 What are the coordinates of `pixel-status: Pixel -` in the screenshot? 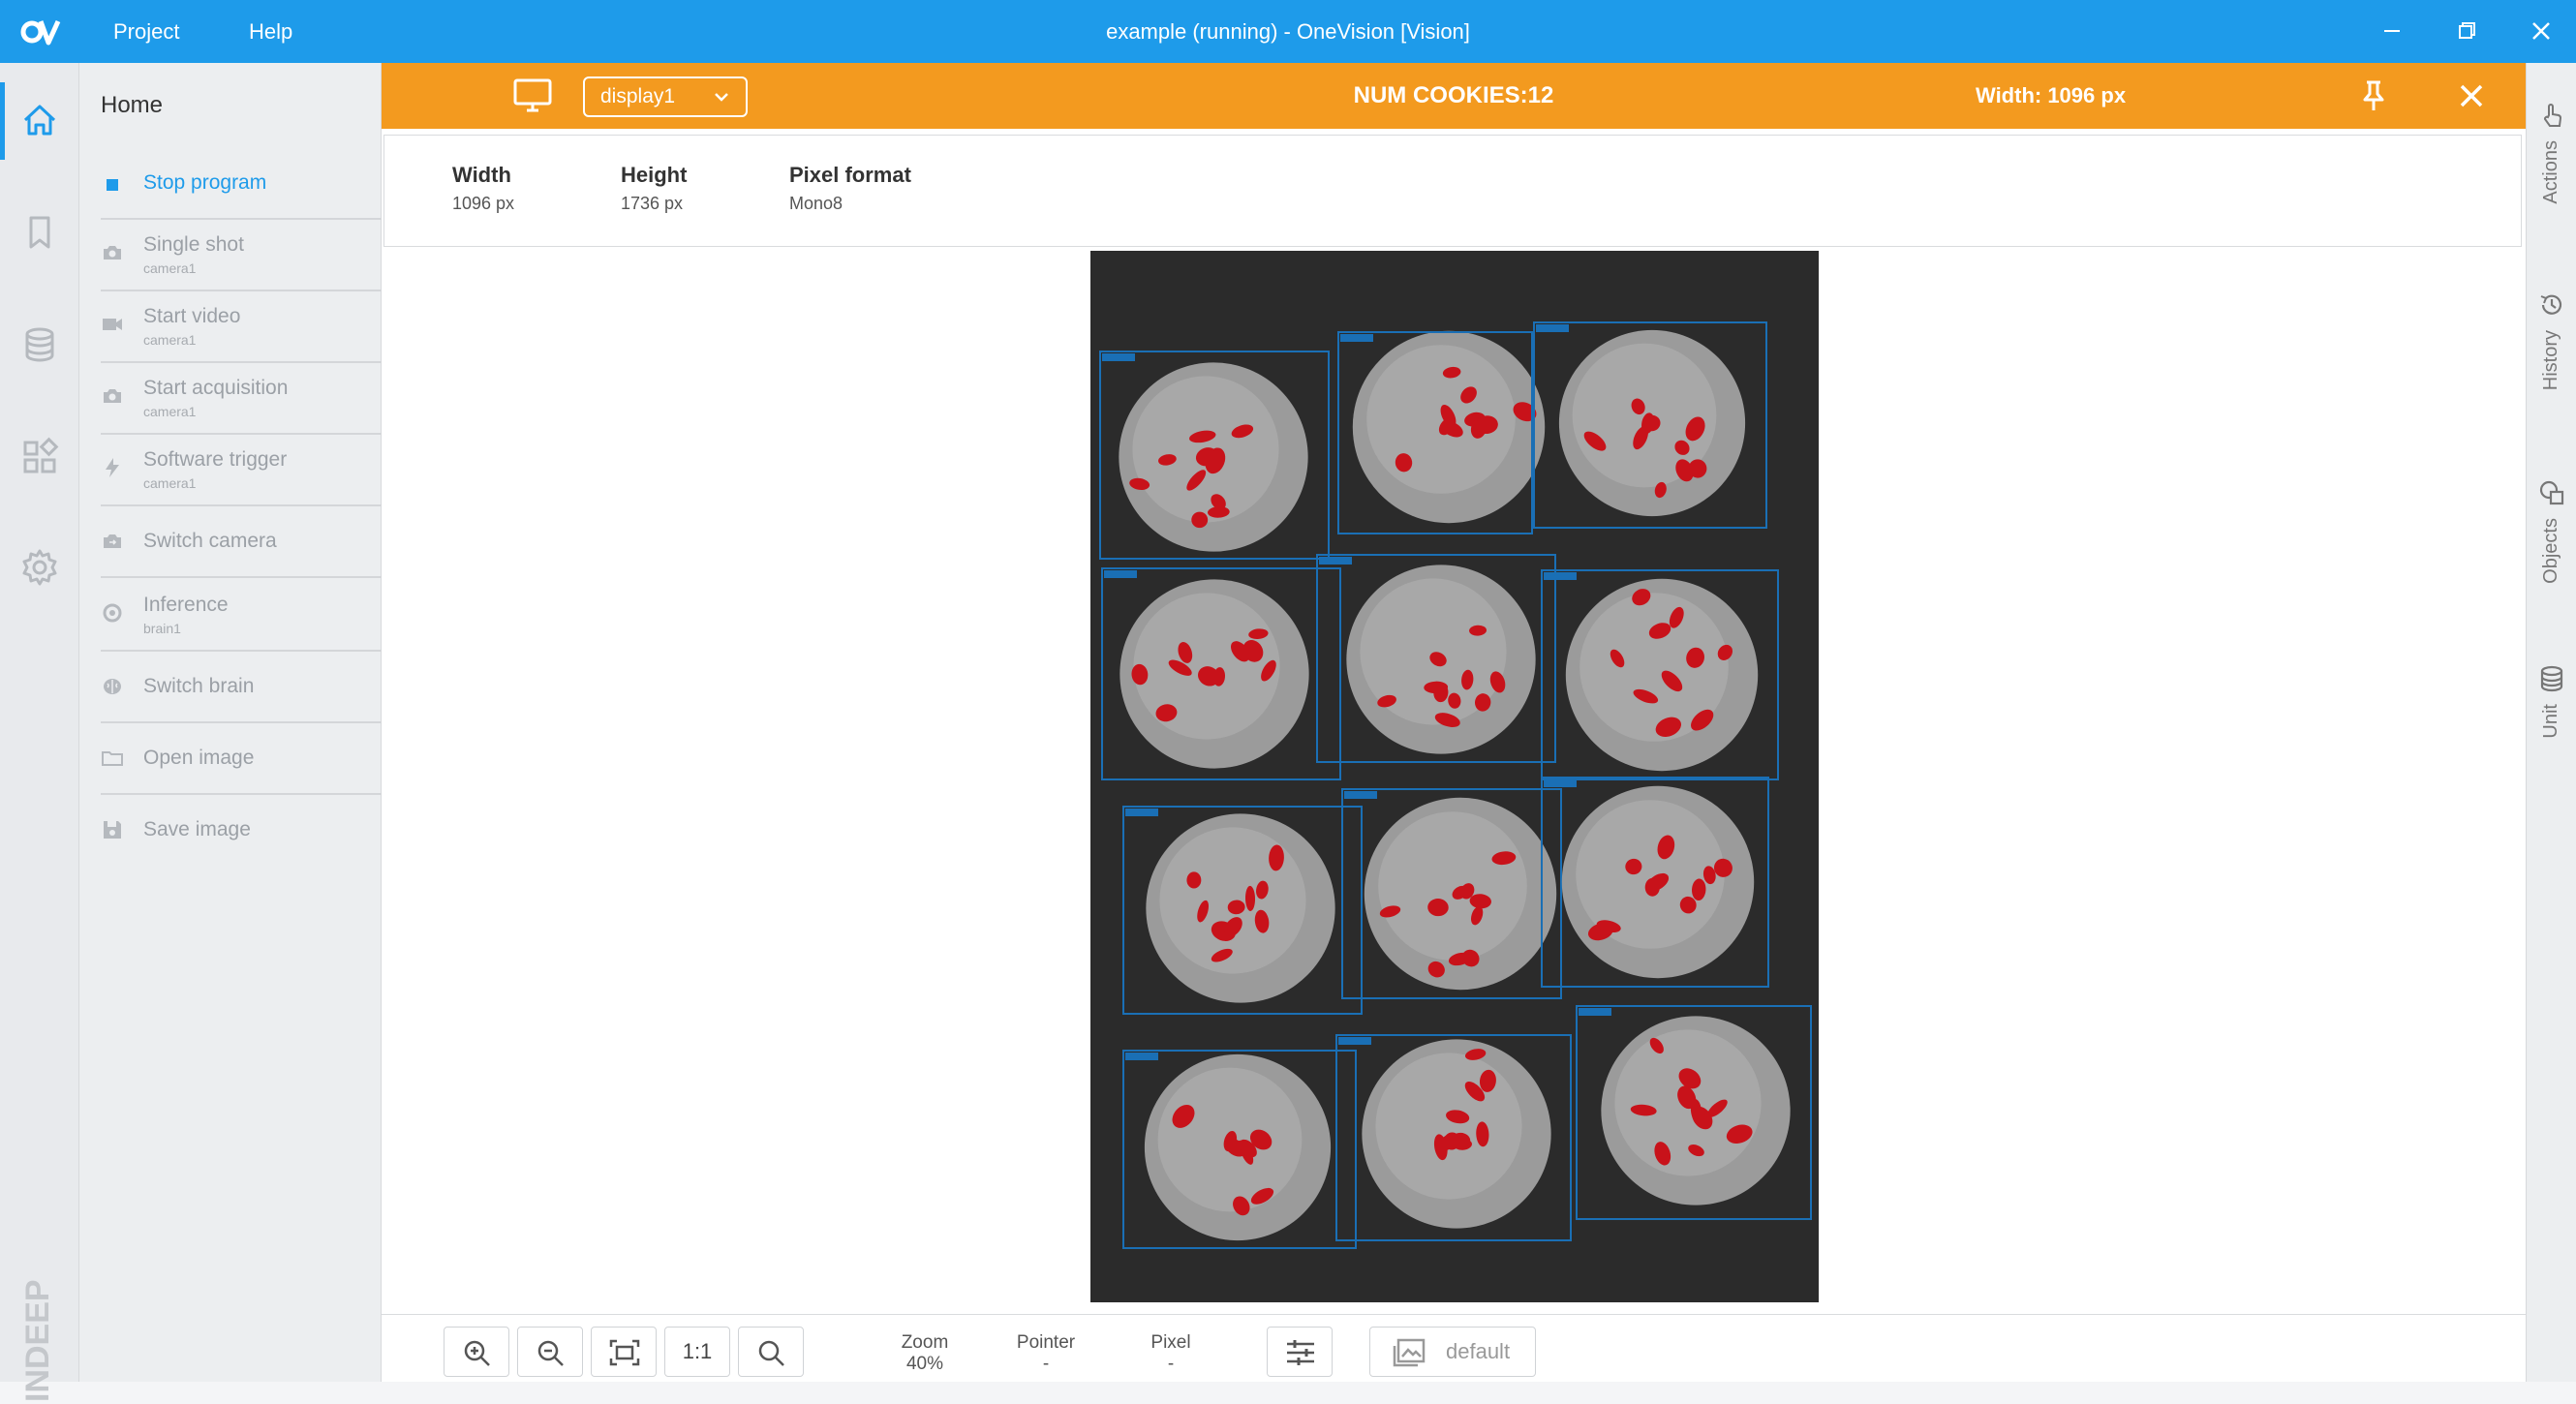 It's located at (1170, 1353).